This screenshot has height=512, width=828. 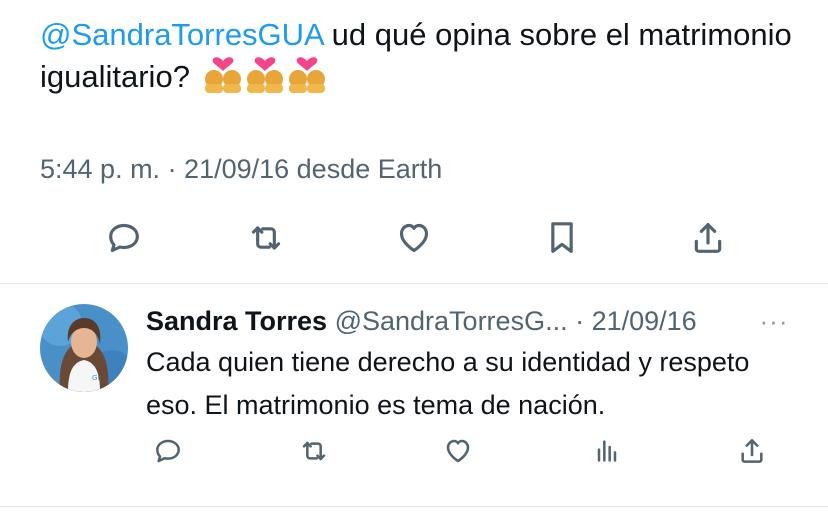 I want to click on bookmark-icon, so click(x=562, y=237).